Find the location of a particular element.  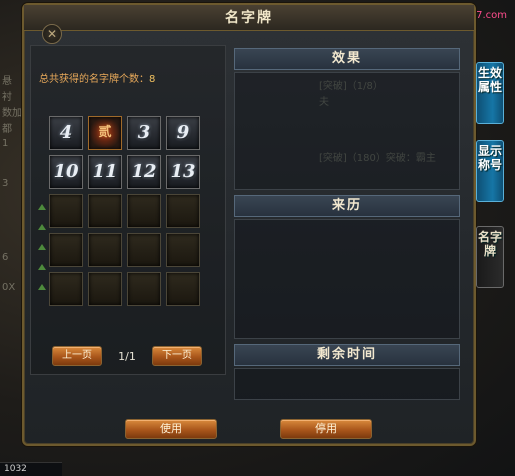

name-tag-glyph: 4 is located at coordinates (66, 132).